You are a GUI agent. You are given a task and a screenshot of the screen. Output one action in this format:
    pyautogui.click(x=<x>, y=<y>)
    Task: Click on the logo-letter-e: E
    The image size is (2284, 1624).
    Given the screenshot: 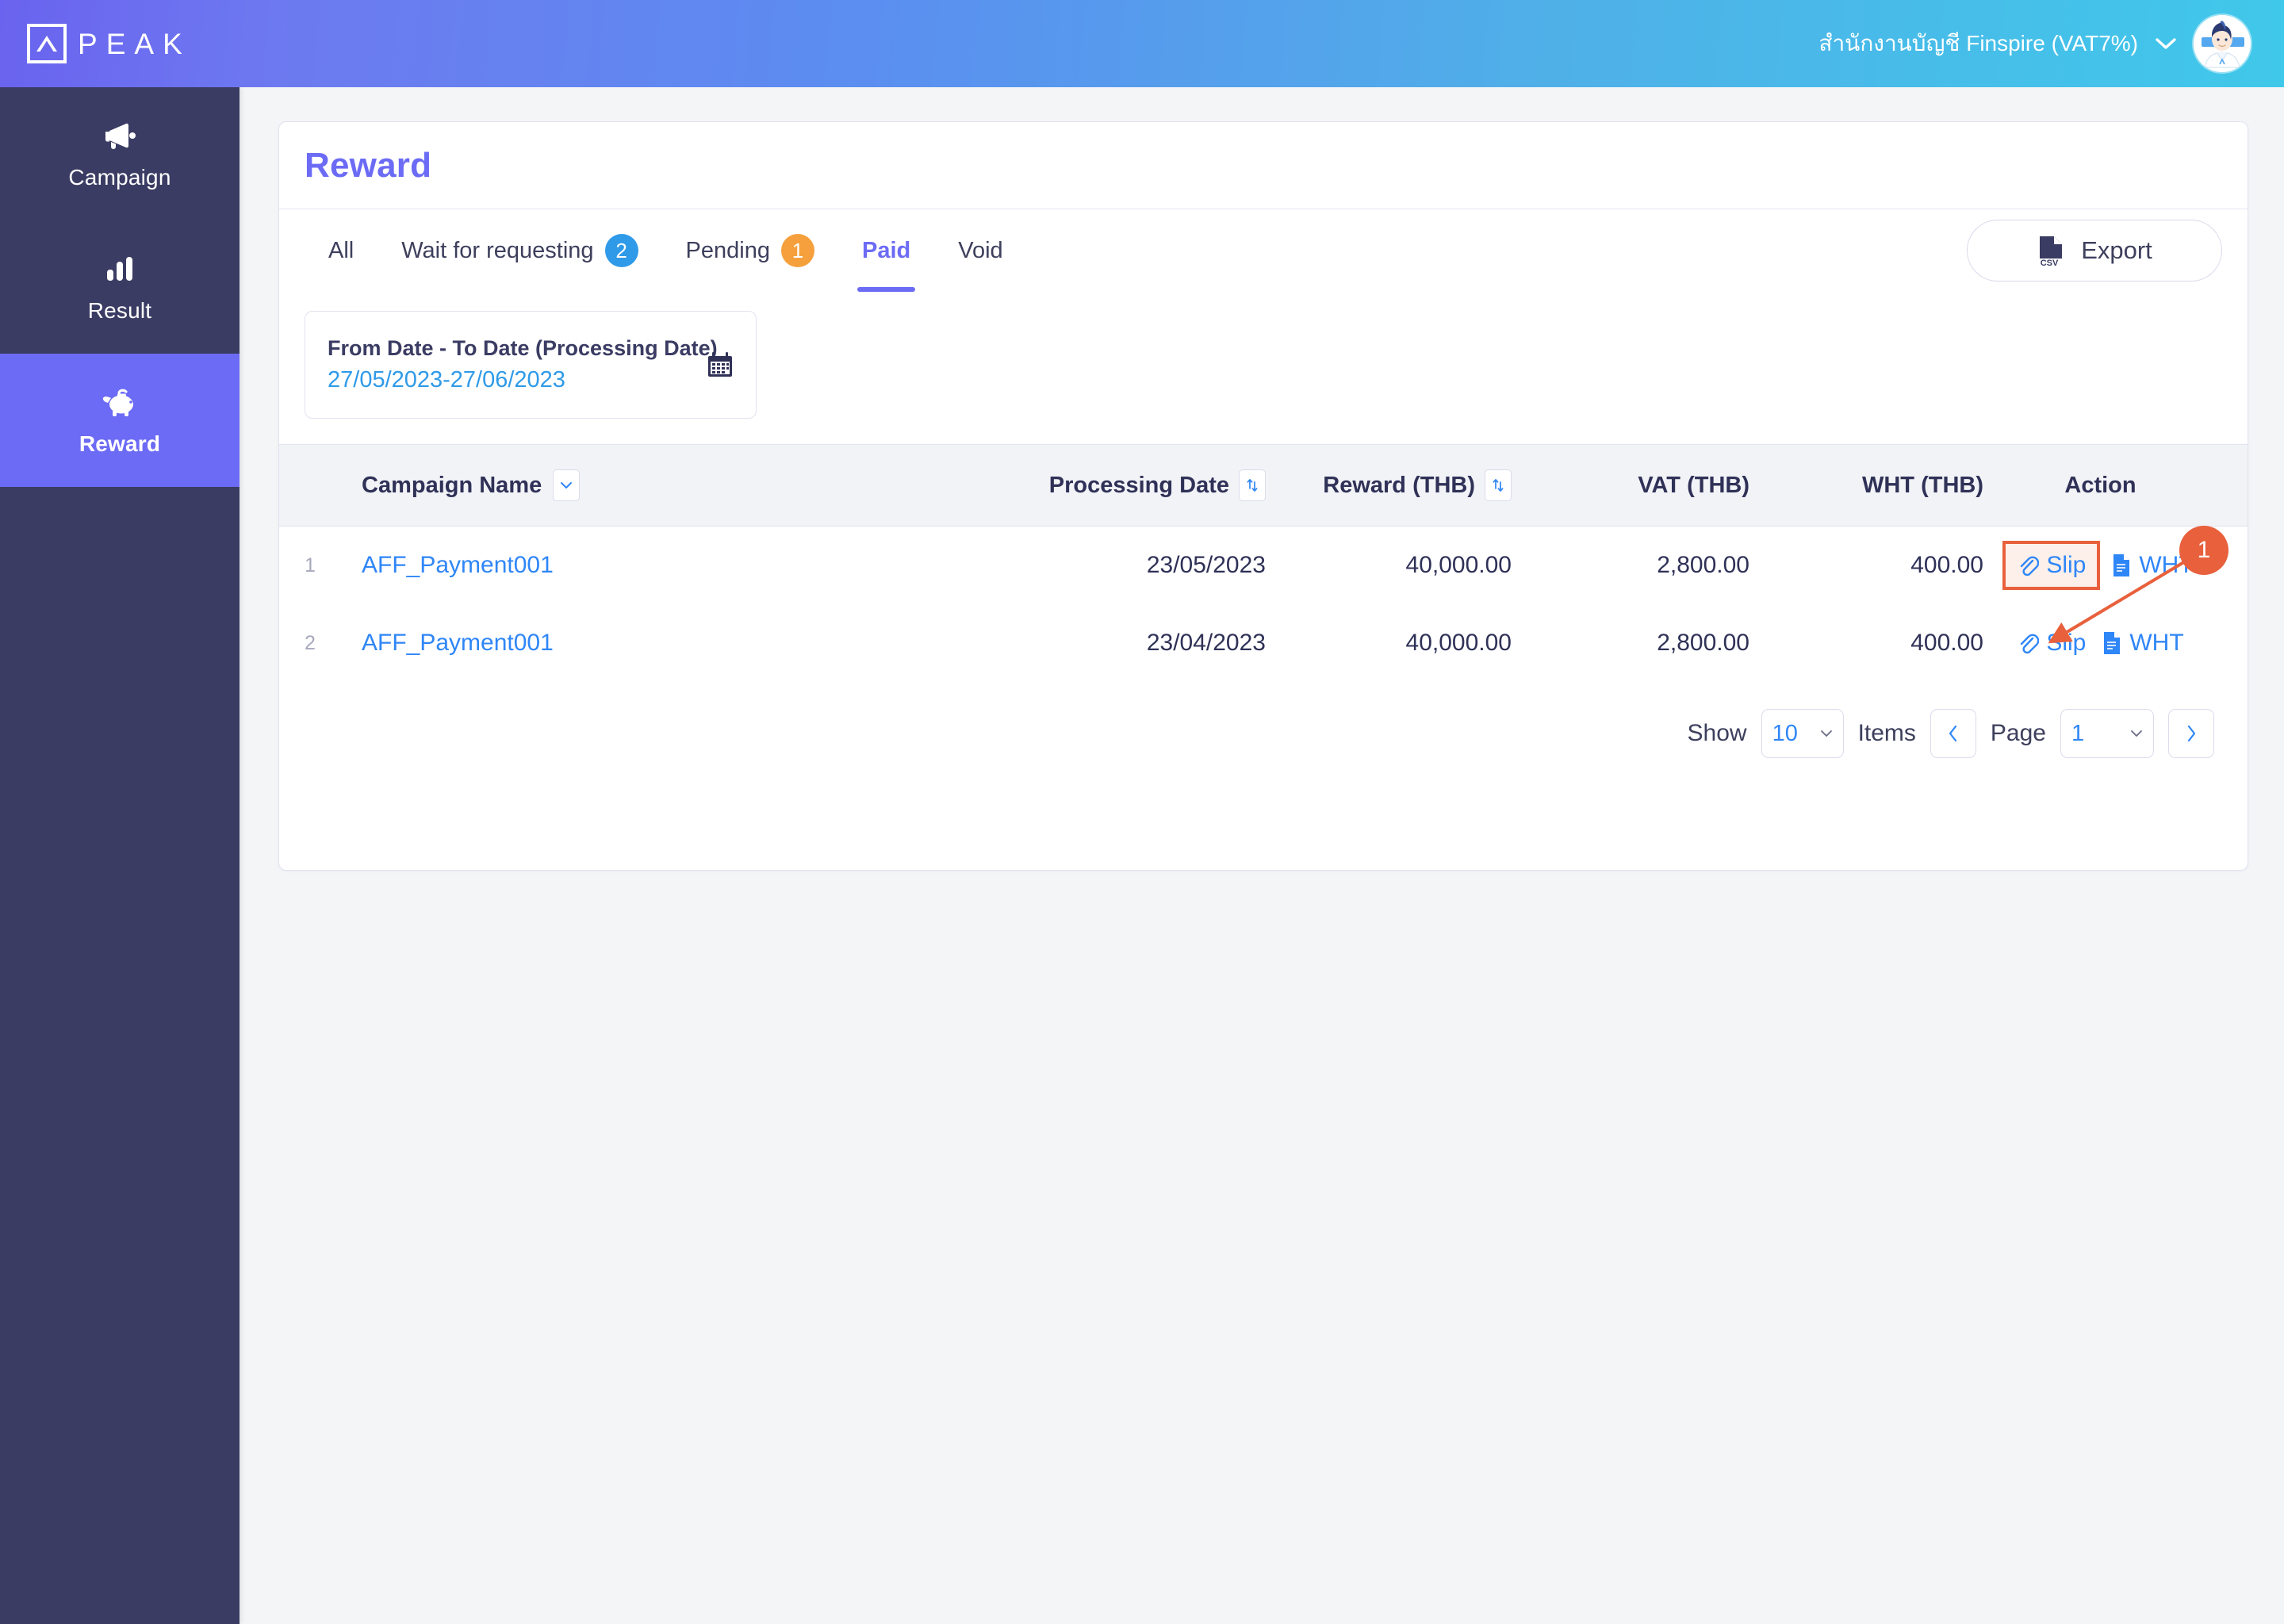 What is the action you would take?
    pyautogui.click(x=120, y=43)
    